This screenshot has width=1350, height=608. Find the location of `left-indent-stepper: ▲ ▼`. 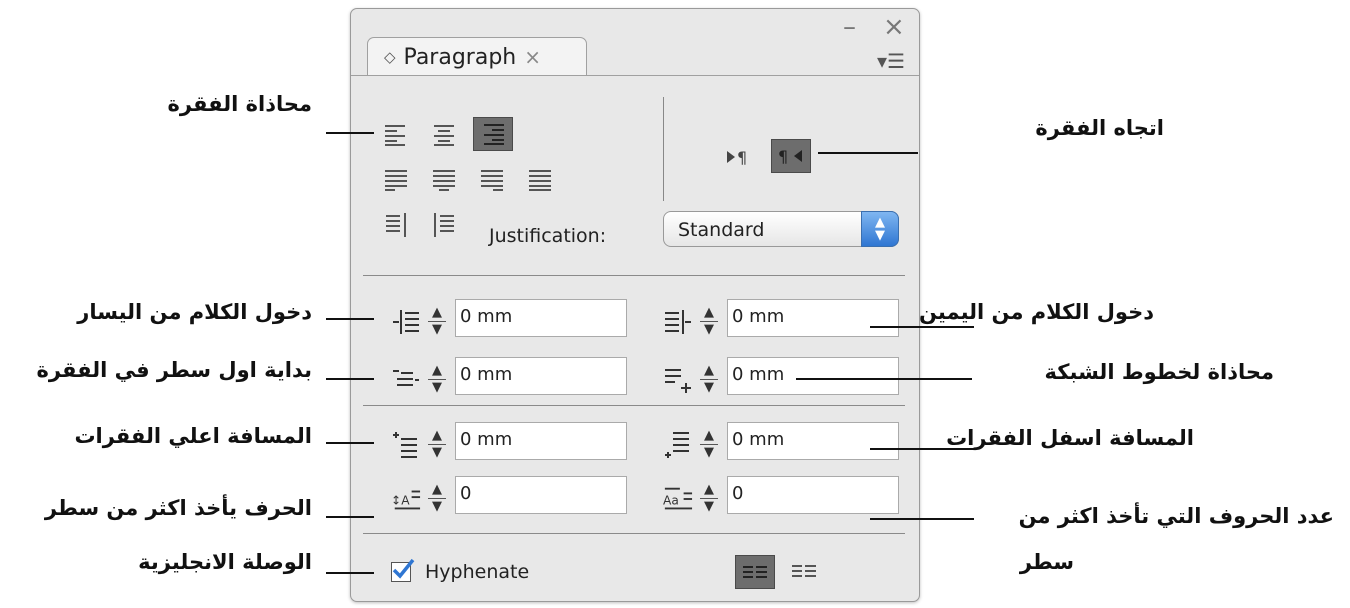

left-indent-stepper: ▲ ▼ is located at coordinates (437, 321).